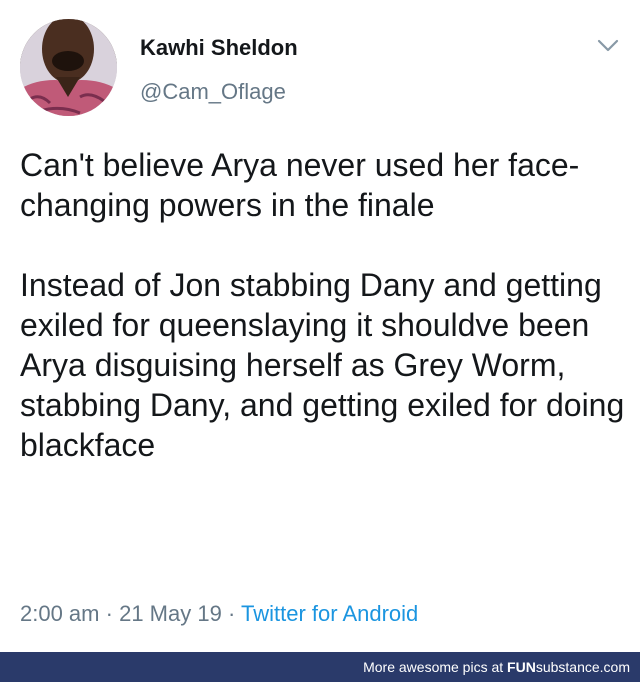  What do you see at coordinates (213, 92) in the screenshot?
I see `user-handle: @Cam_Oflage` at bounding box center [213, 92].